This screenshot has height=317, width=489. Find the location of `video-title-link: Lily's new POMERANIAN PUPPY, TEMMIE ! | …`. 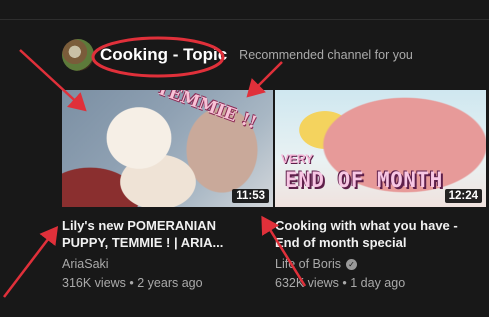

video-title-link: Lily's new POMERANIAN PUPPY, TEMMIE ! | … is located at coordinates (167, 234).